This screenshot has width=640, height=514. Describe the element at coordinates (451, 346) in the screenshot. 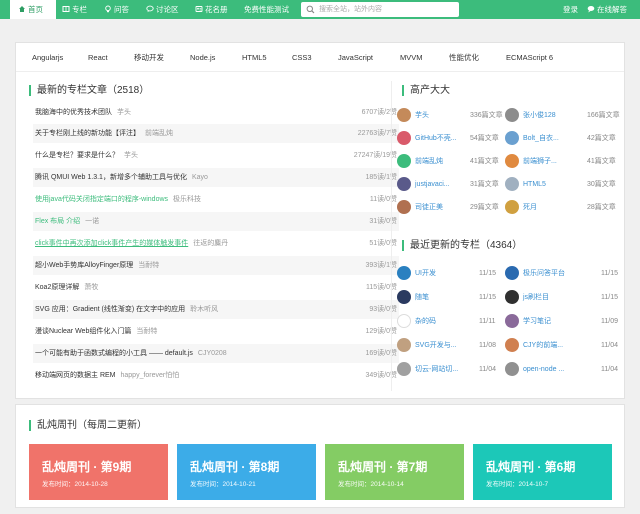

I see `column-item: SVG开发与... 11/08` at that location.